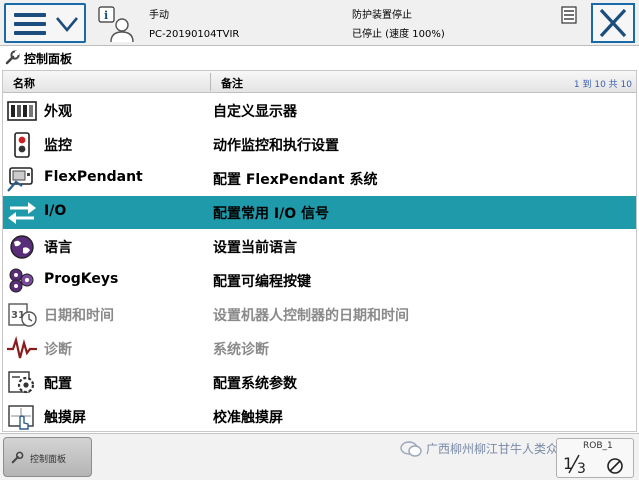 This screenshot has height=480, width=639. Describe the element at coordinates (319, 82) in the screenshot. I see `table-header: 名称 备注 1 到 10 共 10` at that location.